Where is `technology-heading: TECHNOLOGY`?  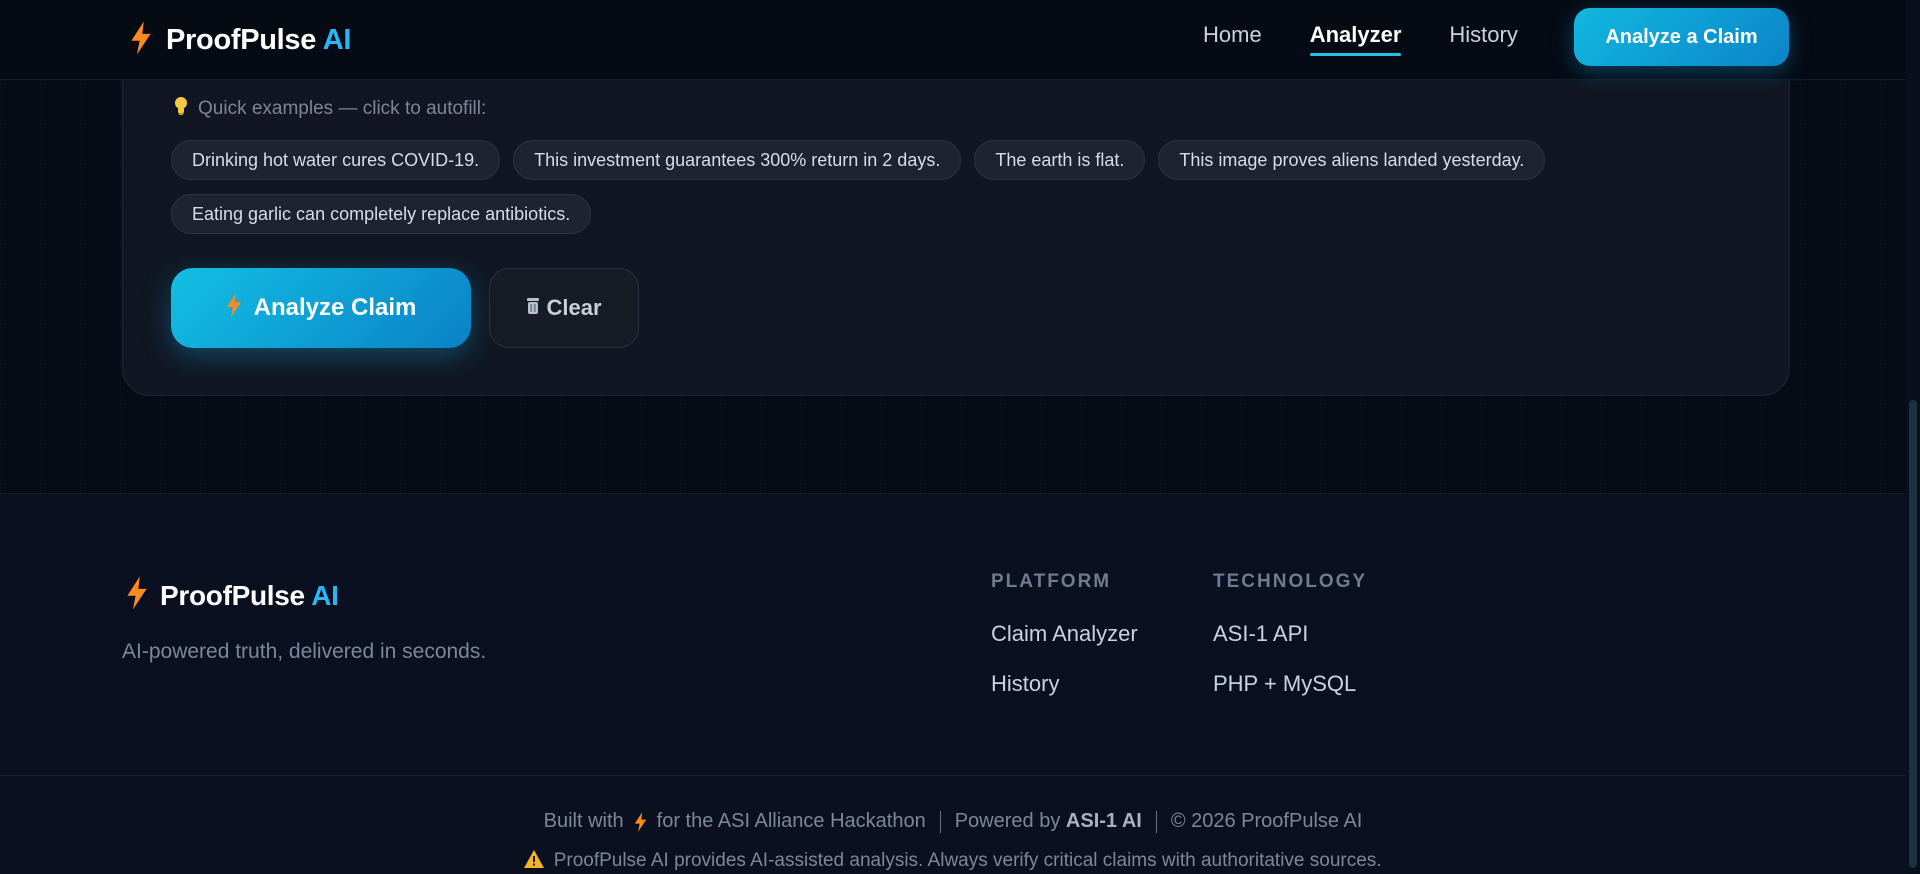 technology-heading: TECHNOLOGY is located at coordinates (1290, 581).